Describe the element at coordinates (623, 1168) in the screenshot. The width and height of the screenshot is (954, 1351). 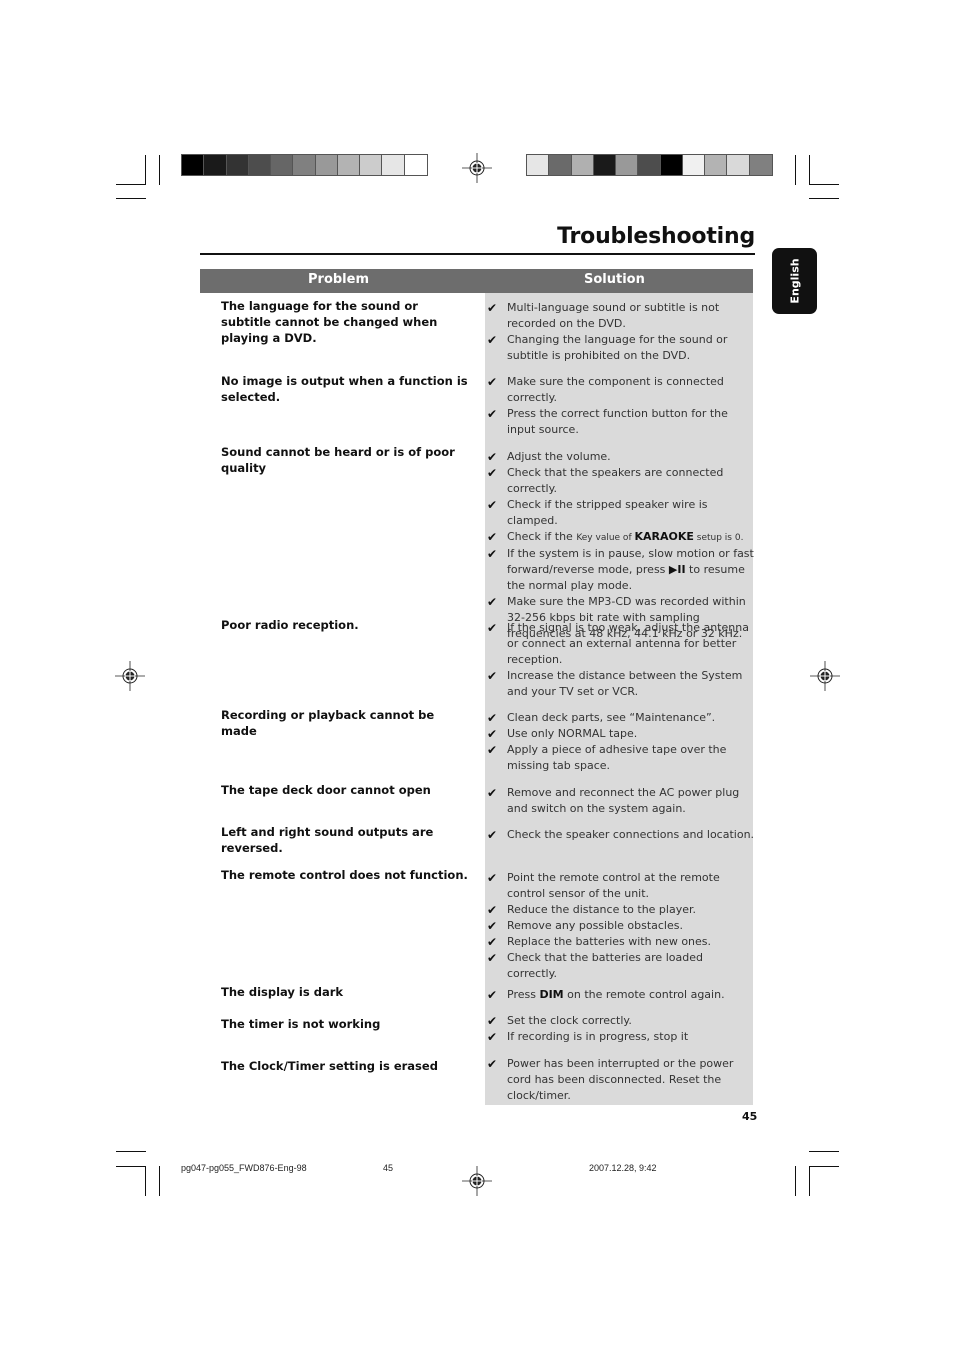
I see `footer-timestamp: 2007.12.28, 9:42` at that location.